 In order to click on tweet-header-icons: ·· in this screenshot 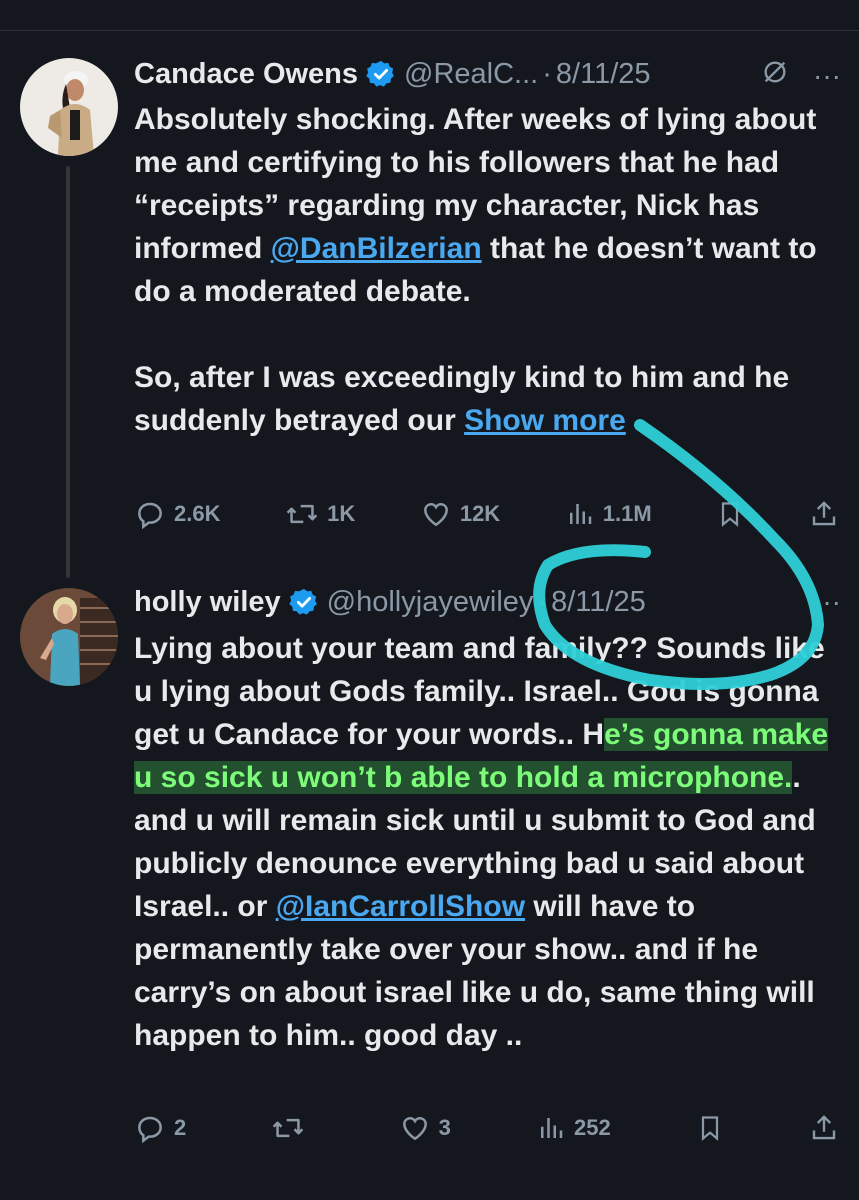, I will do `click(831, 602)`.